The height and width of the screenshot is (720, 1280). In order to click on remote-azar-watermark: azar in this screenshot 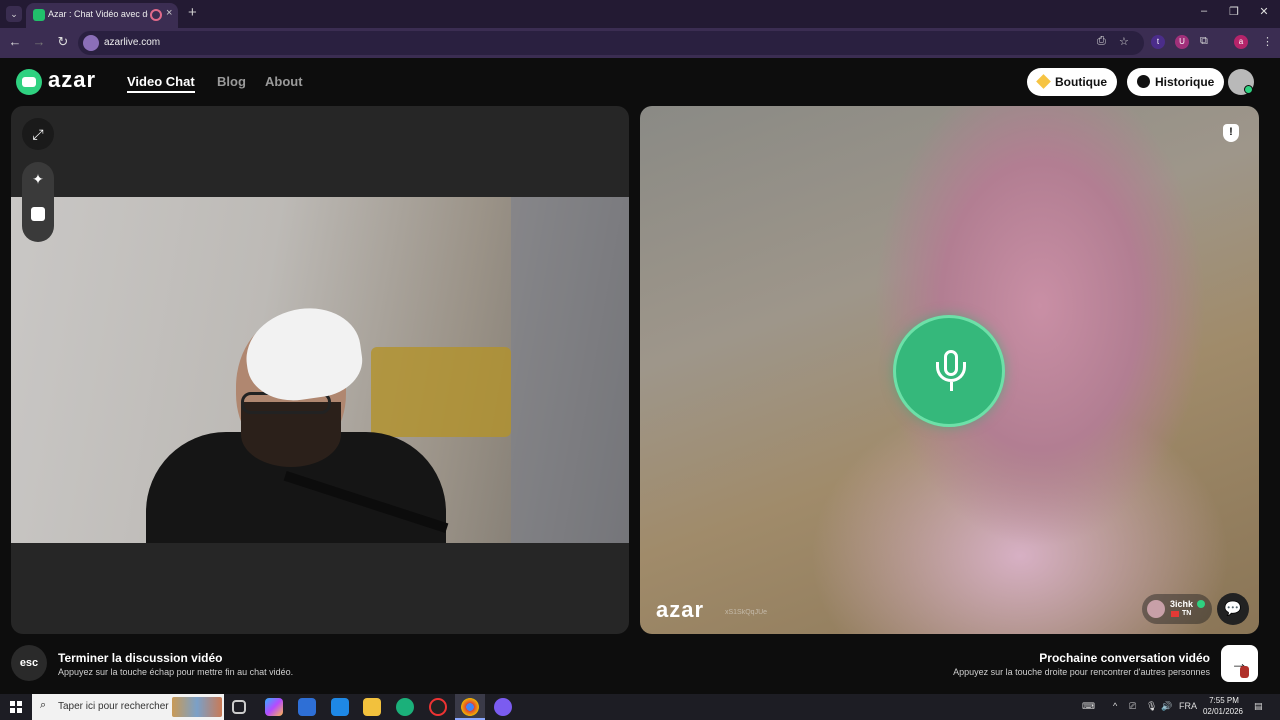, I will do `click(680, 609)`.